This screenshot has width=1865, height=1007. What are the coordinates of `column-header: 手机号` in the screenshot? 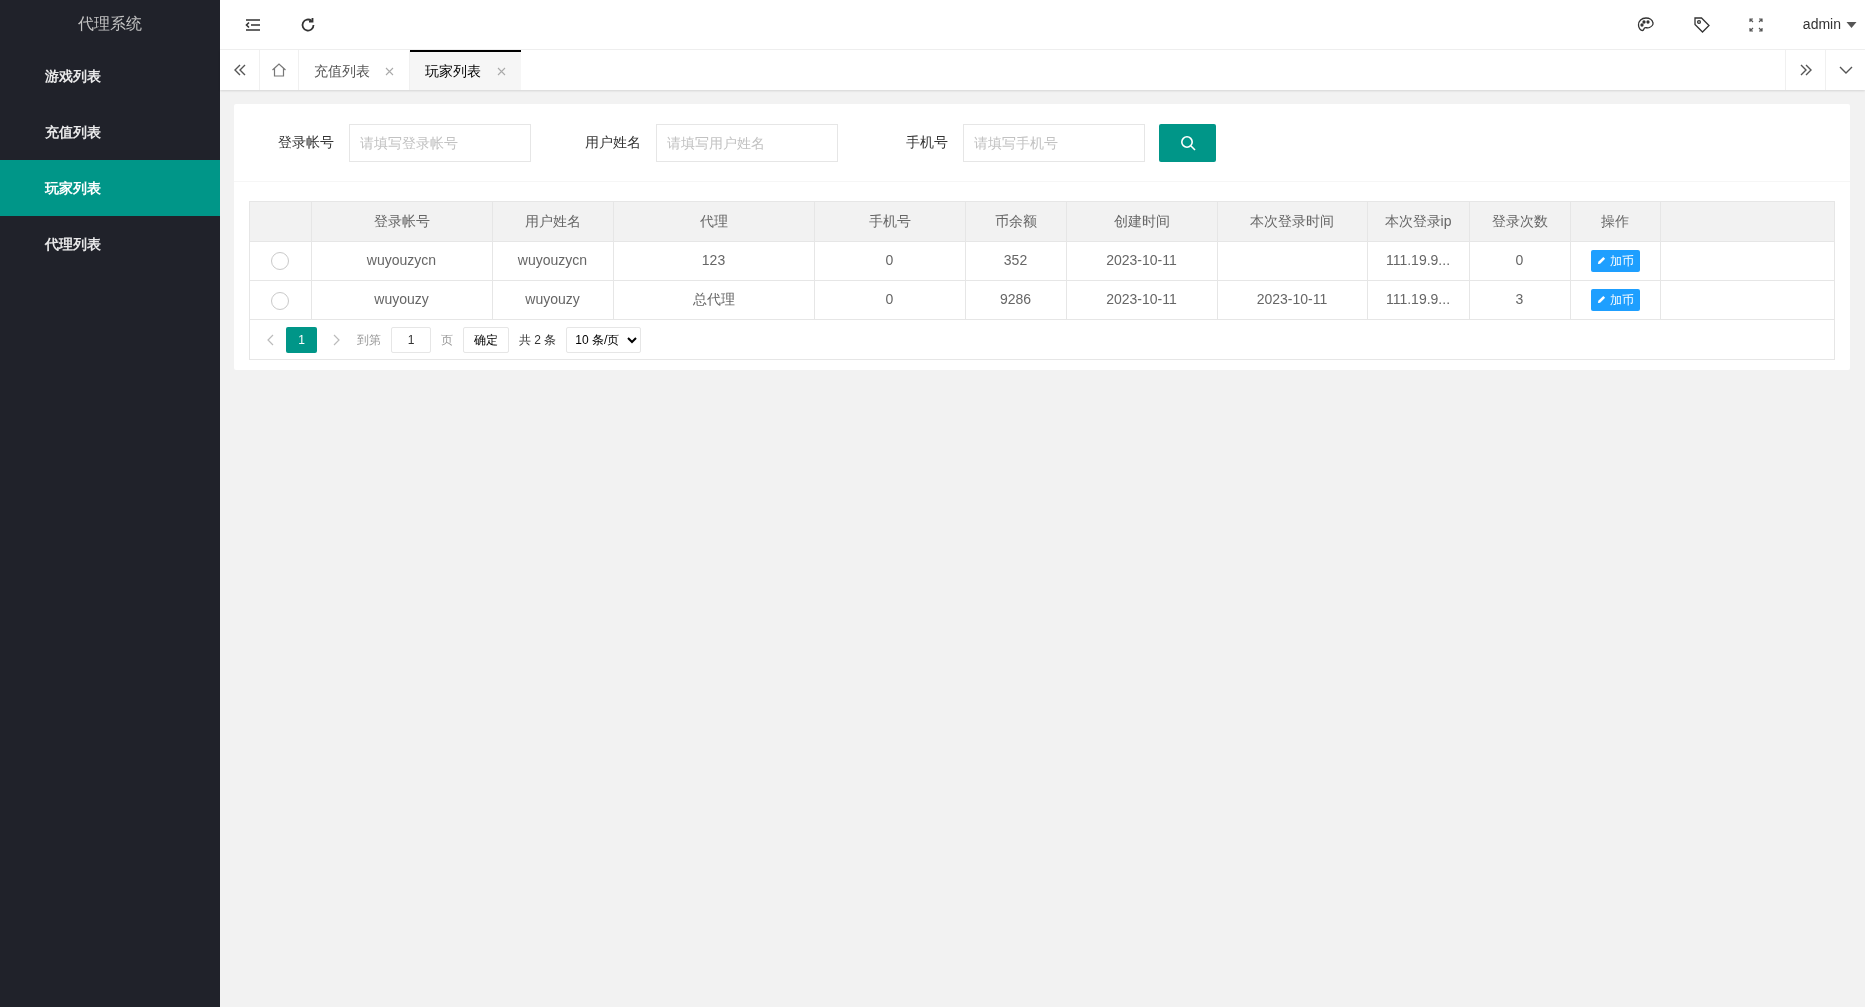 It's located at (889, 220).